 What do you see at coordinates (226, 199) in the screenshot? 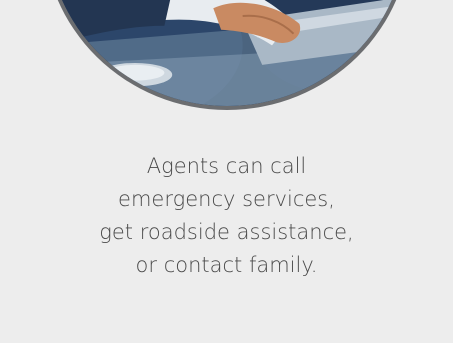
I see `caption-line: emergency services,` at bounding box center [226, 199].